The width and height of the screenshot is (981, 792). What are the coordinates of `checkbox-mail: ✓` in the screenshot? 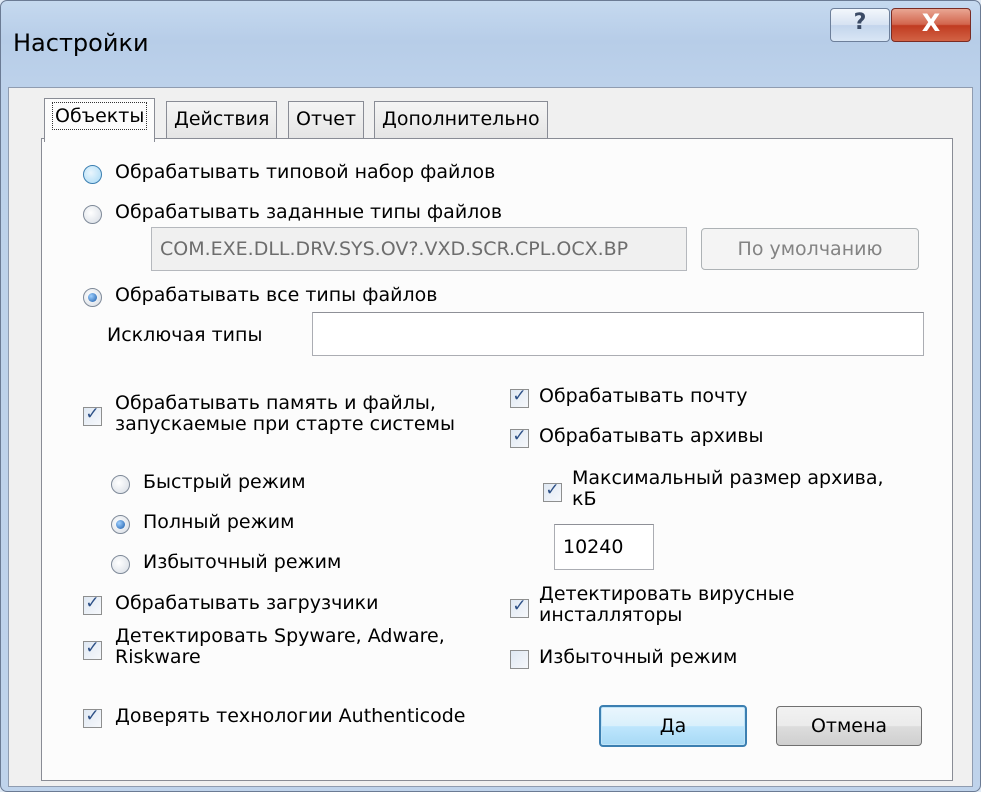 It's located at (519, 397).